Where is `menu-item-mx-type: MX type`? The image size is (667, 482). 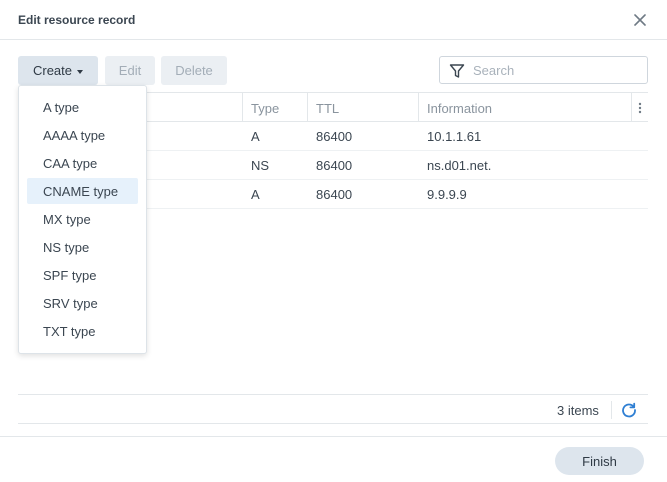 menu-item-mx-type: MX type is located at coordinates (82, 219).